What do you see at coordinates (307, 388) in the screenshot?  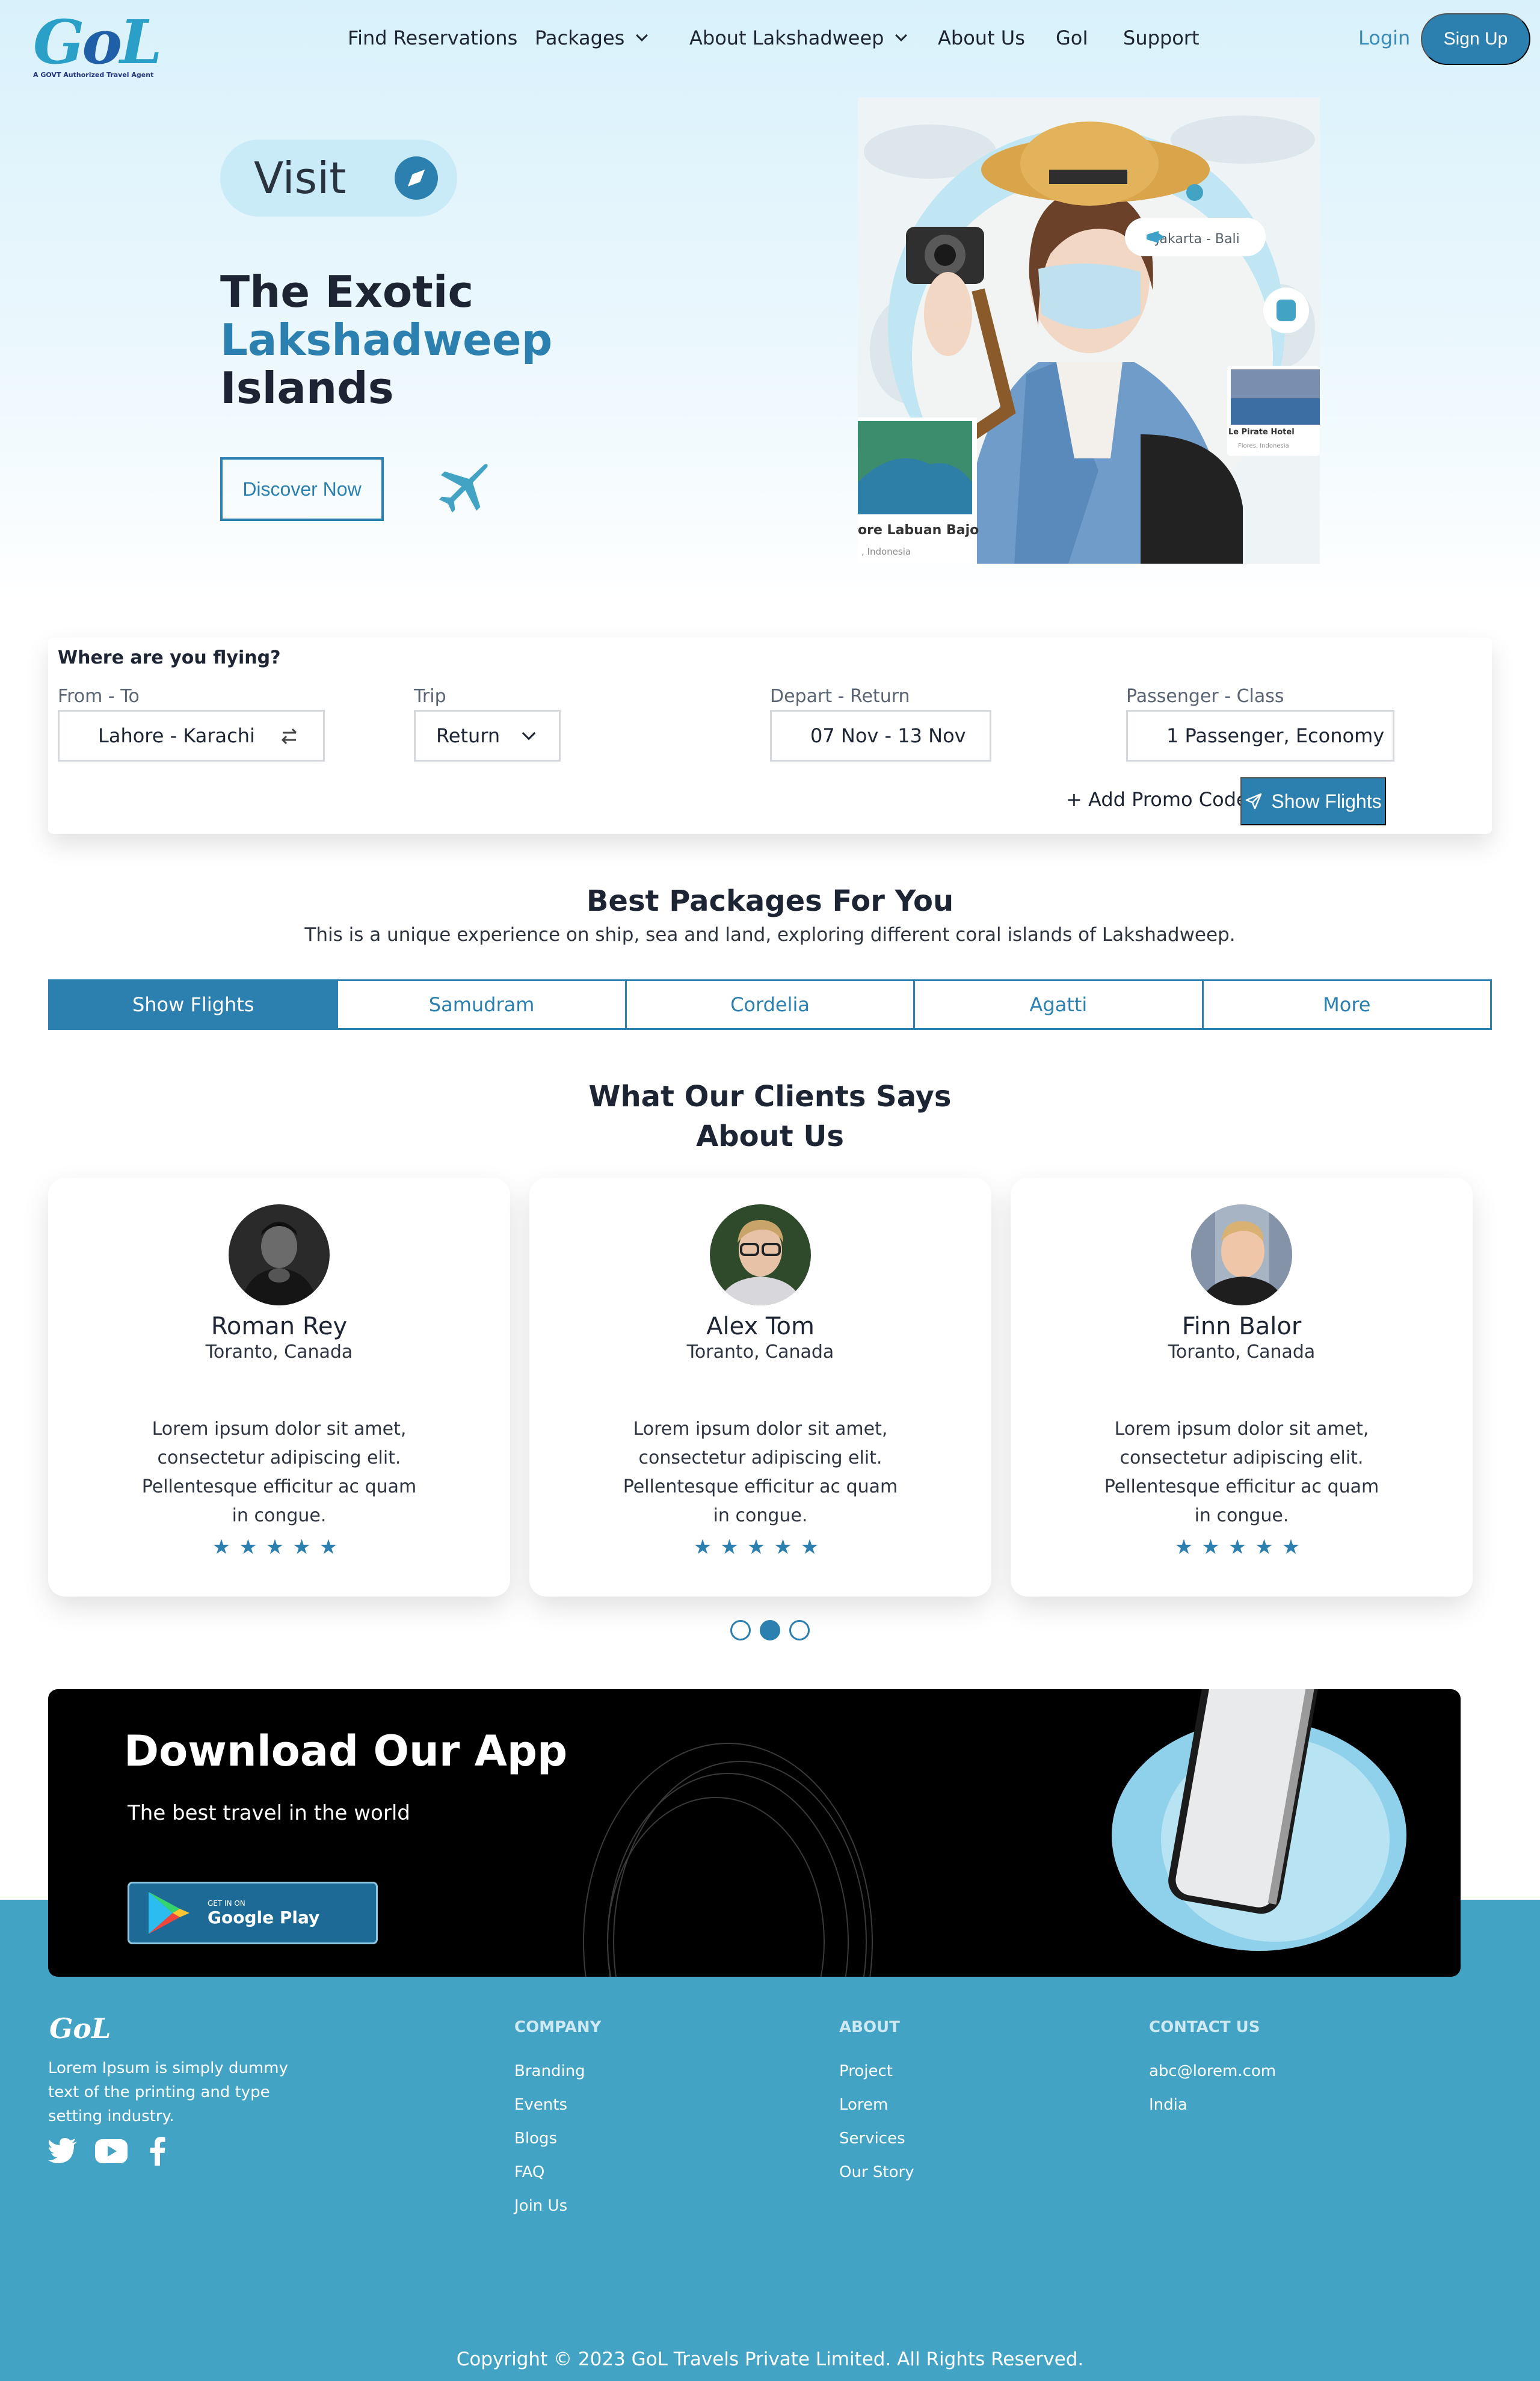 I see `hero-title-line3: Islands` at bounding box center [307, 388].